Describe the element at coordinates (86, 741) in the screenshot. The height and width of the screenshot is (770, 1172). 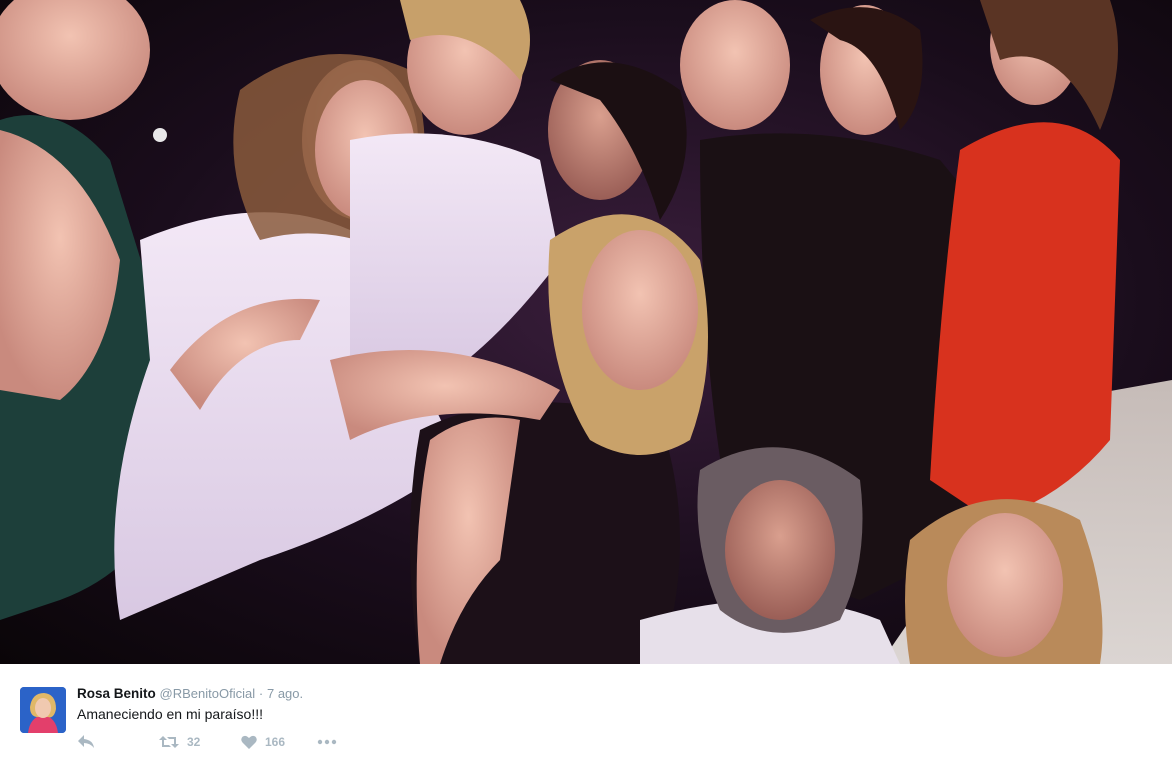
I see `reply-icon` at that location.